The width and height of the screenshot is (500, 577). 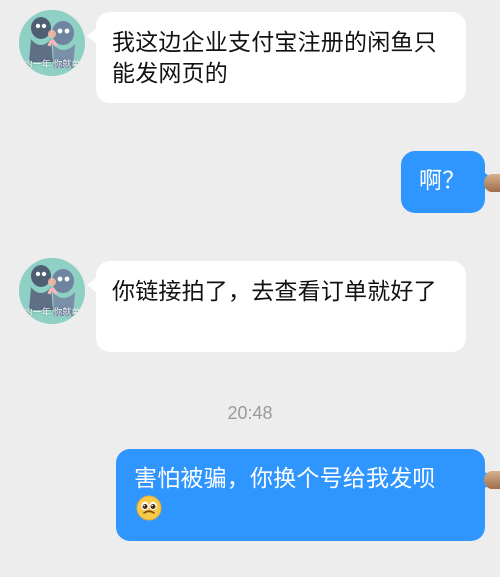 I want to click on message-text: 我这边企业支付宝注册的闲鱼只能发网页的, so click(x=274, y=58).